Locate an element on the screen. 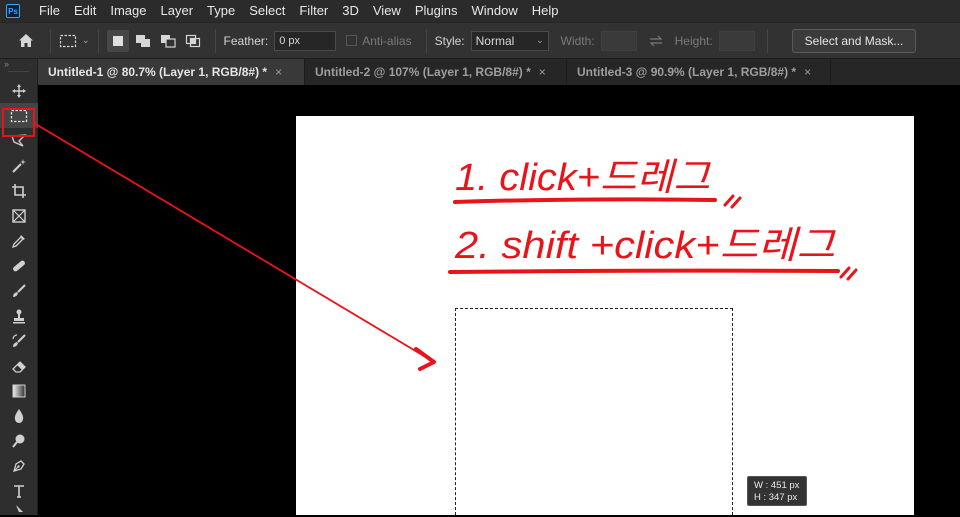 This screenshot has height=517, width=960. pen-tool is located at coordinates (19, 465).